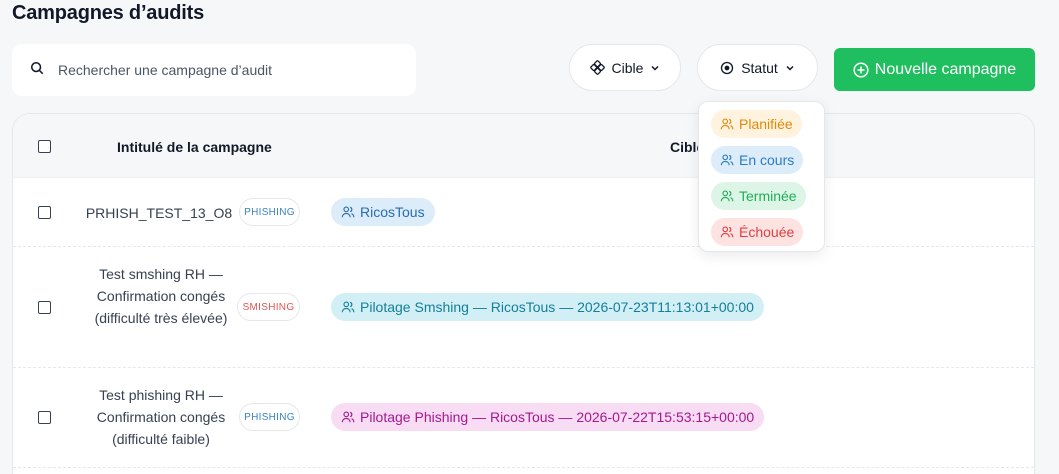 The width and height of the screenshot is (1059, 474). Describe the element at coordinates (766, 124) in the screenshot. I see `status-option-label: Planifiée` at that location.